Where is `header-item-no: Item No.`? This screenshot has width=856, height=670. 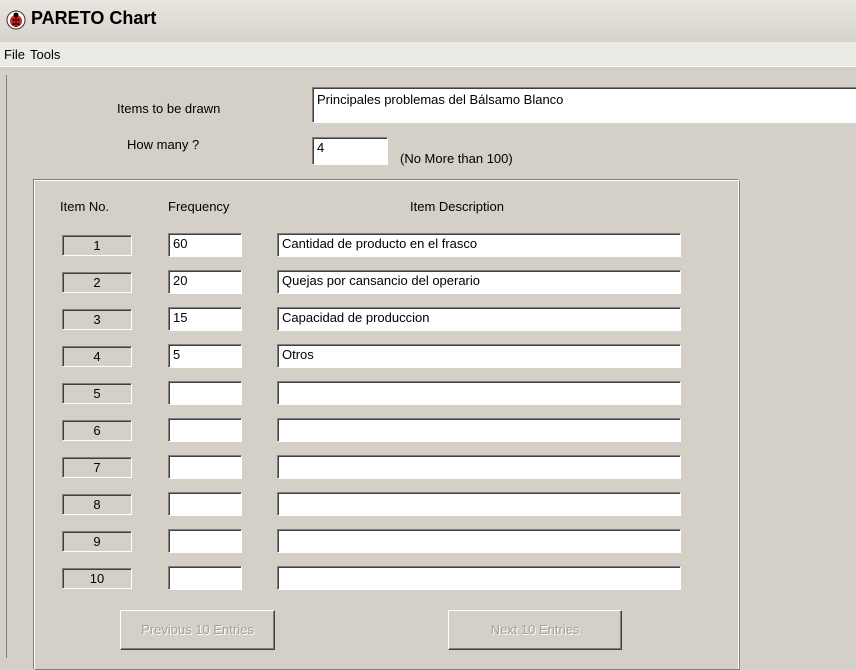 header-item-no: Item No. is located at coordinates (85, 206).